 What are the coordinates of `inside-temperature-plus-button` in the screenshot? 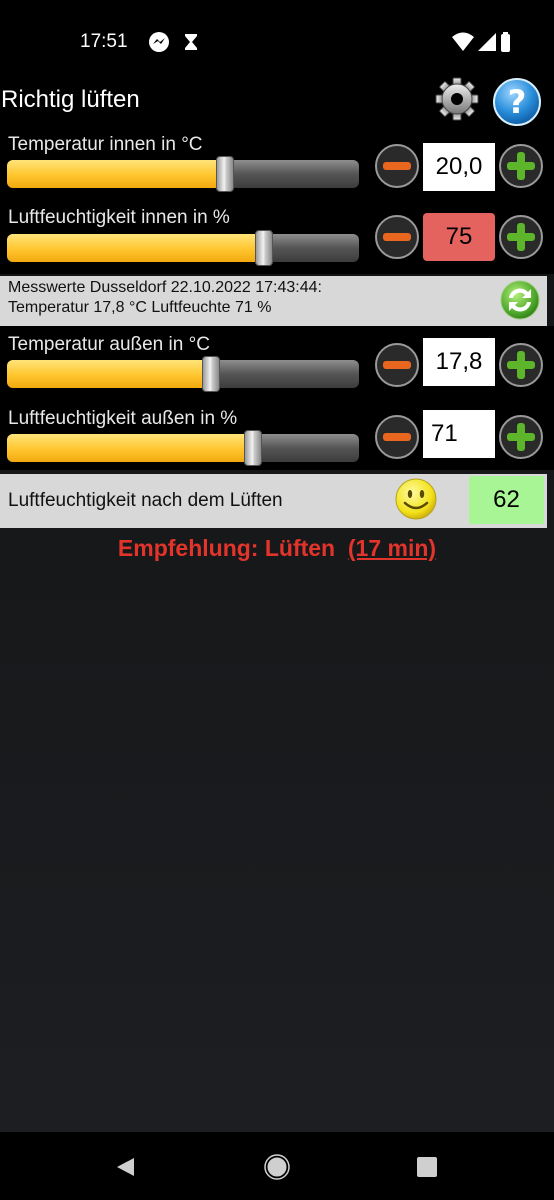 It's located at (521, 166).